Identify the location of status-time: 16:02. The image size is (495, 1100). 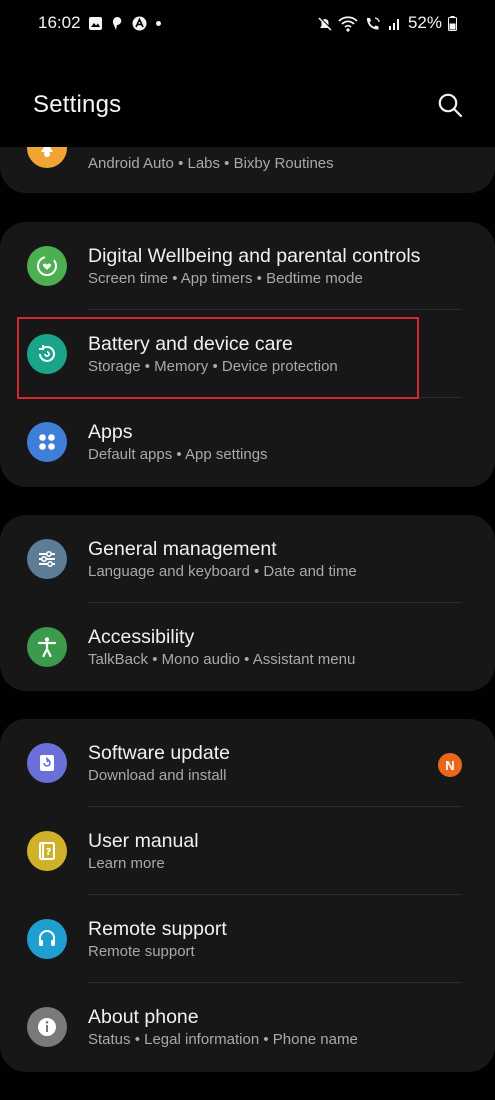
(59, 22).